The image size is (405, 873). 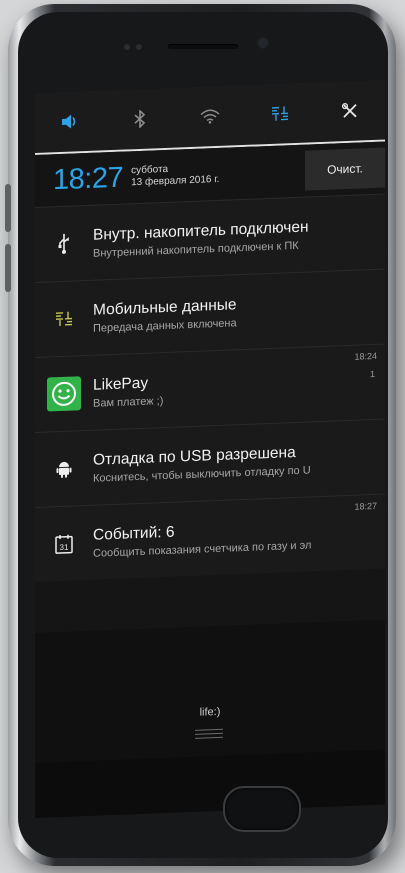 I want to click on calendar-icon: 31, so click(x=64, y=544).